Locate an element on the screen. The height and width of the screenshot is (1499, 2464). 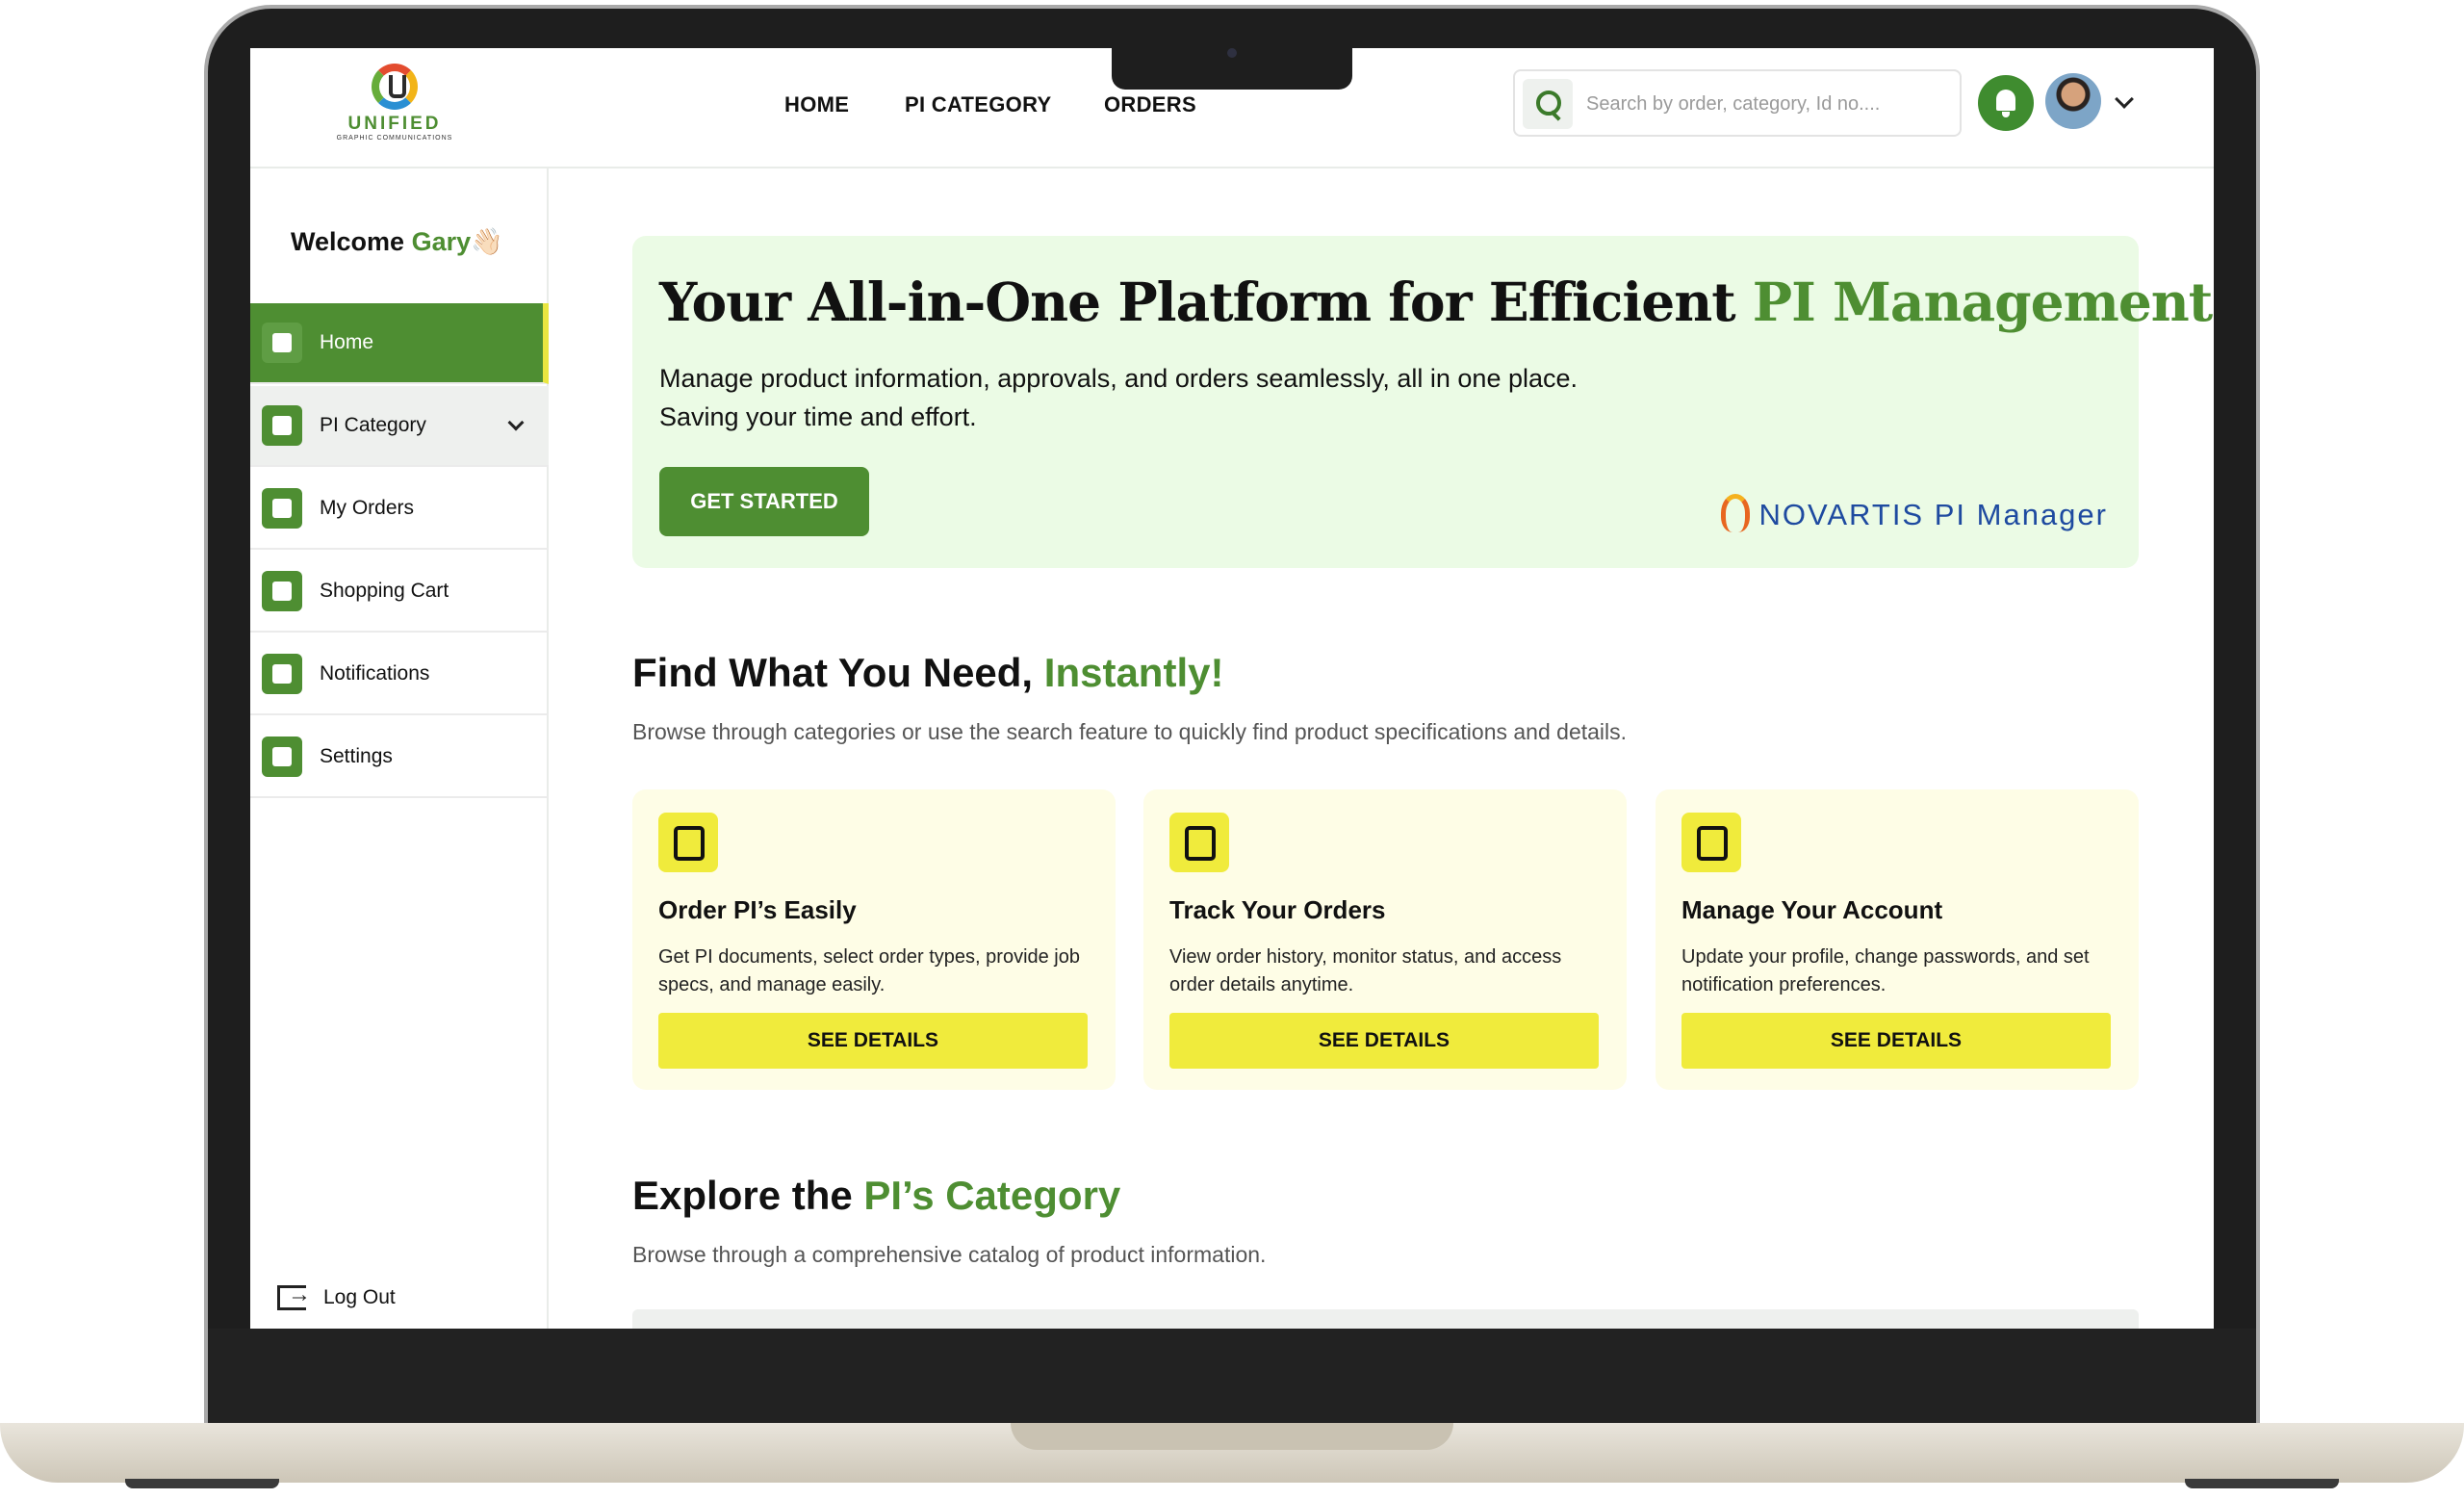
company-logo: UNIFIED GRAPHIC COMMUNICATIONS is located at coordinates (394, 109).